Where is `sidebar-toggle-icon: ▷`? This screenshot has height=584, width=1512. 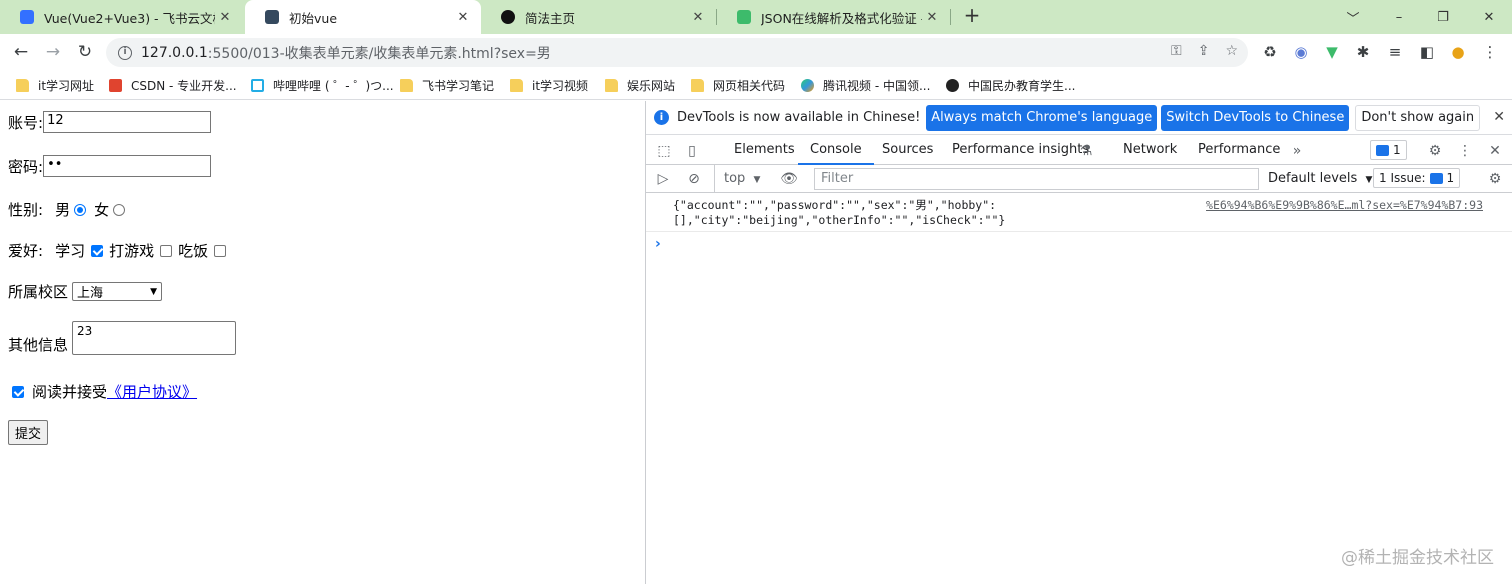 sidebar-toggle-icon: ▷ is located at coordinates (663, 179).